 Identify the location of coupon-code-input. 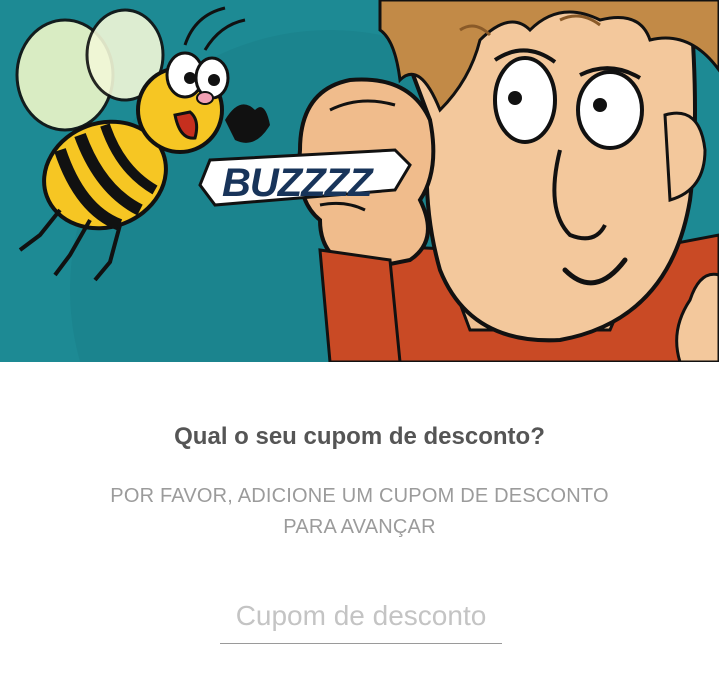
(361, 616).